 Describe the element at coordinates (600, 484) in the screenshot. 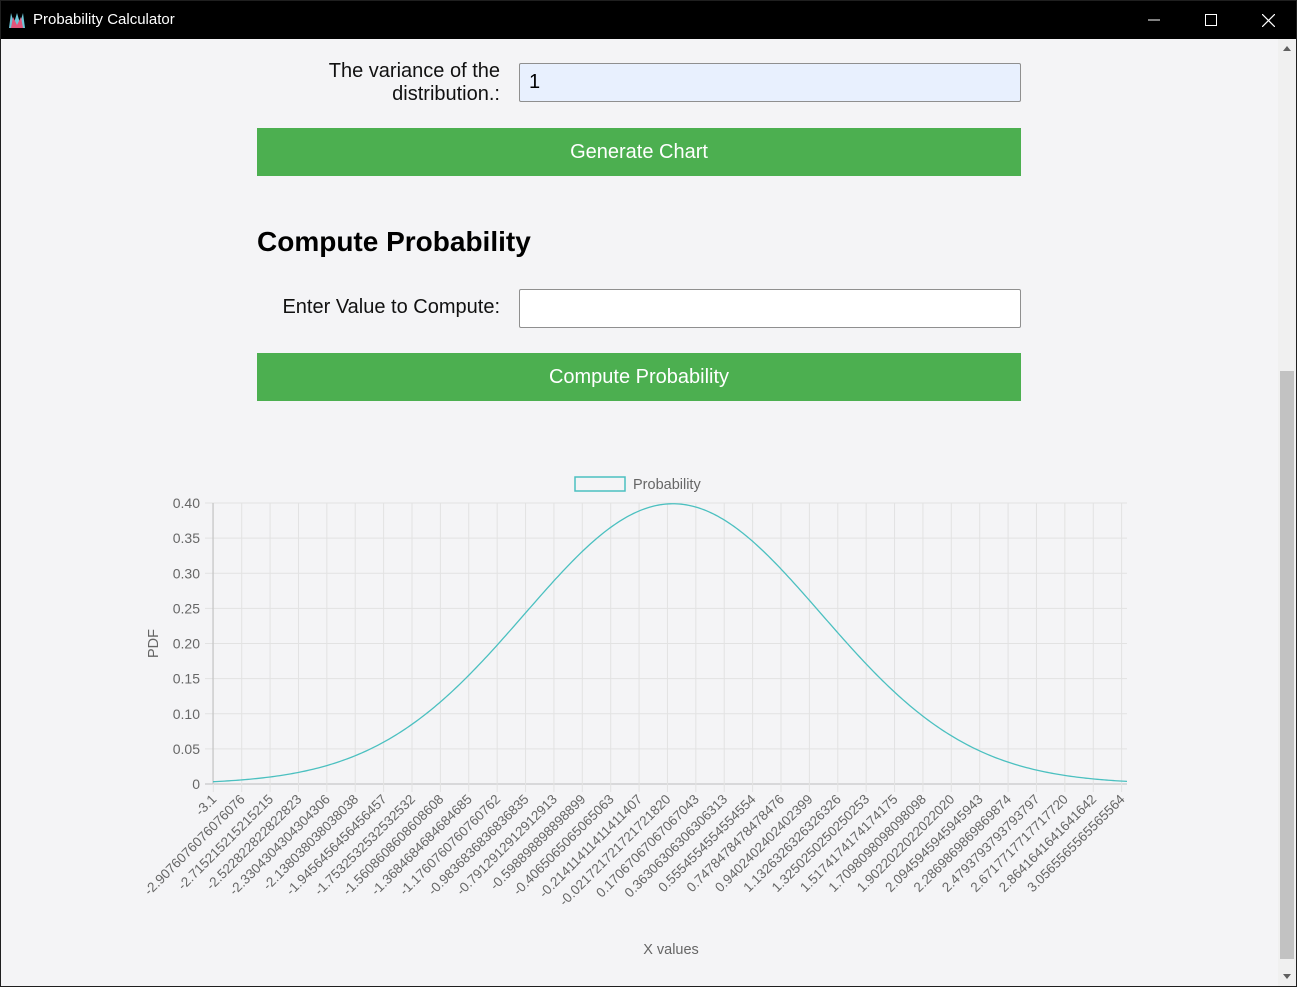

I see `legend-swatch` at that location.